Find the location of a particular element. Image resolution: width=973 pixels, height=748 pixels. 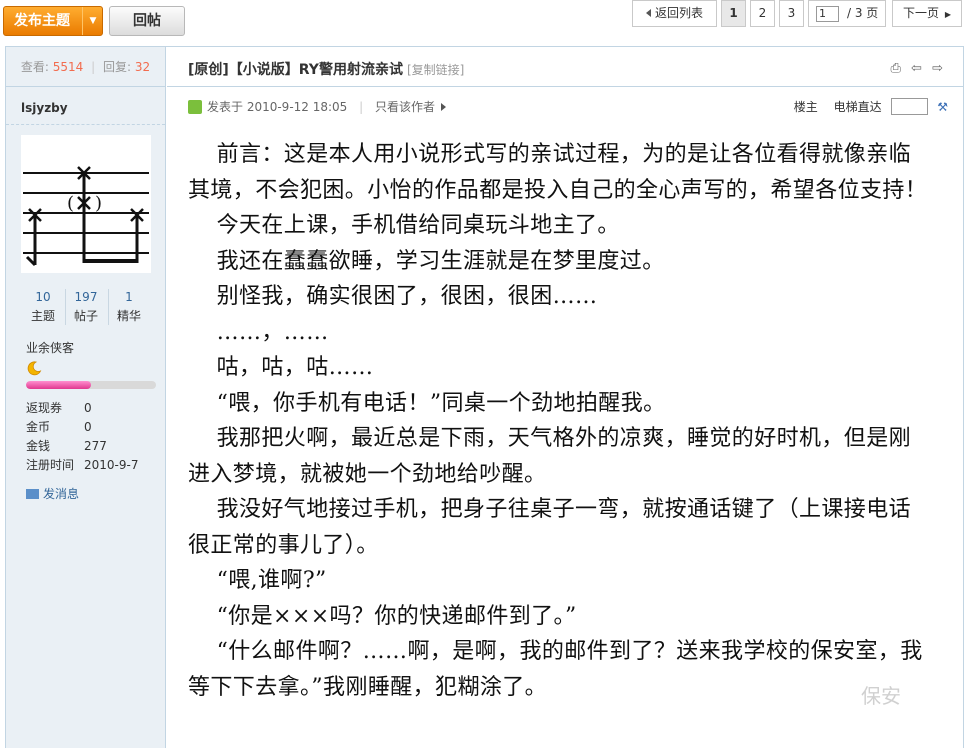

envelope-icon is located at coordinates (32, 494).